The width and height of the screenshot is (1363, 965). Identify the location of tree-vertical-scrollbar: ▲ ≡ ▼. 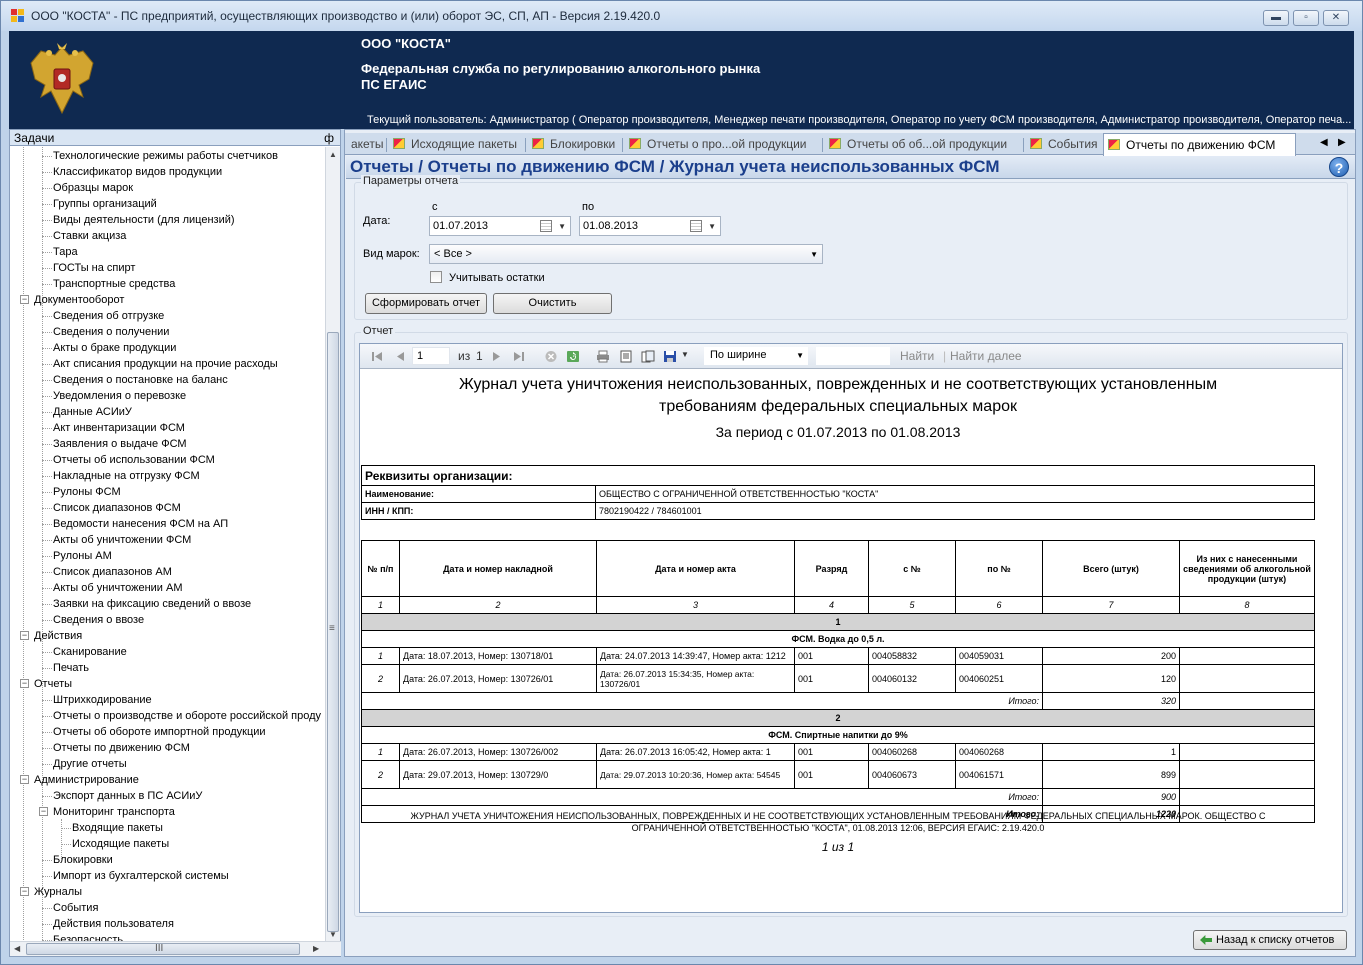
(332, 544).